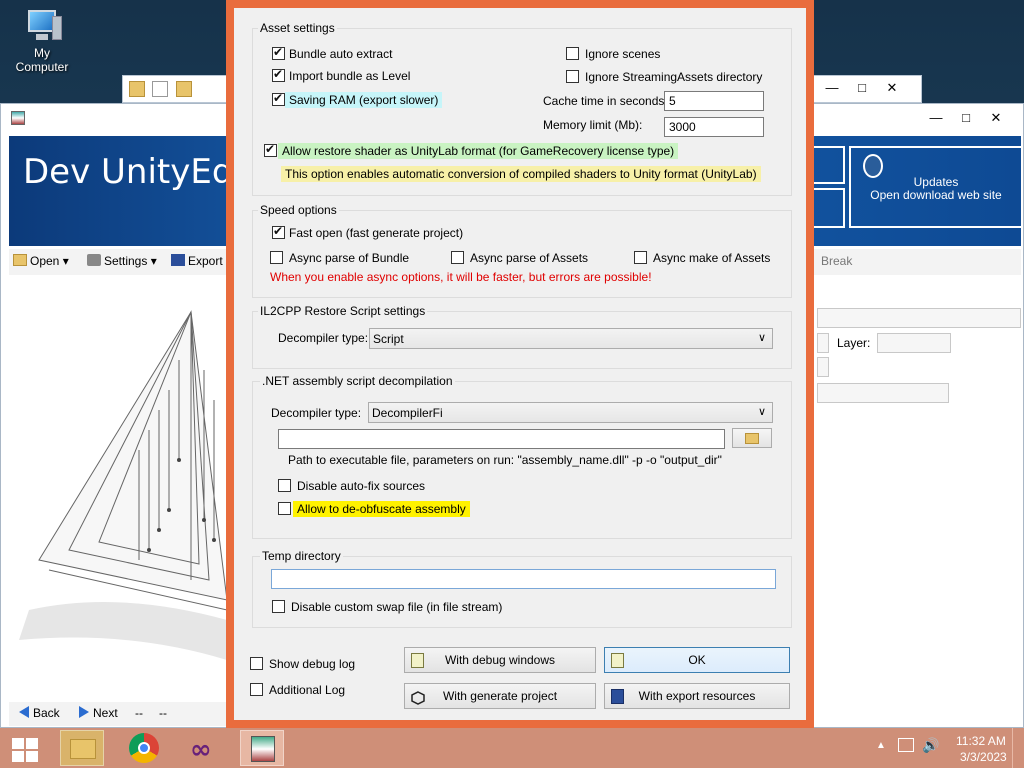 This screenshot has width=1024, height=768. I want to click on gear-icon, so click(94, 260).